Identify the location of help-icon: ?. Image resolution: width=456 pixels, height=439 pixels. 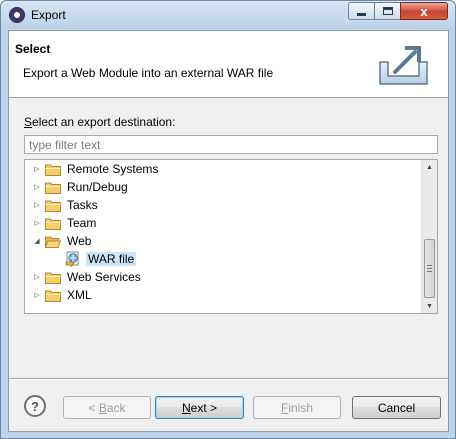
(35, 406).